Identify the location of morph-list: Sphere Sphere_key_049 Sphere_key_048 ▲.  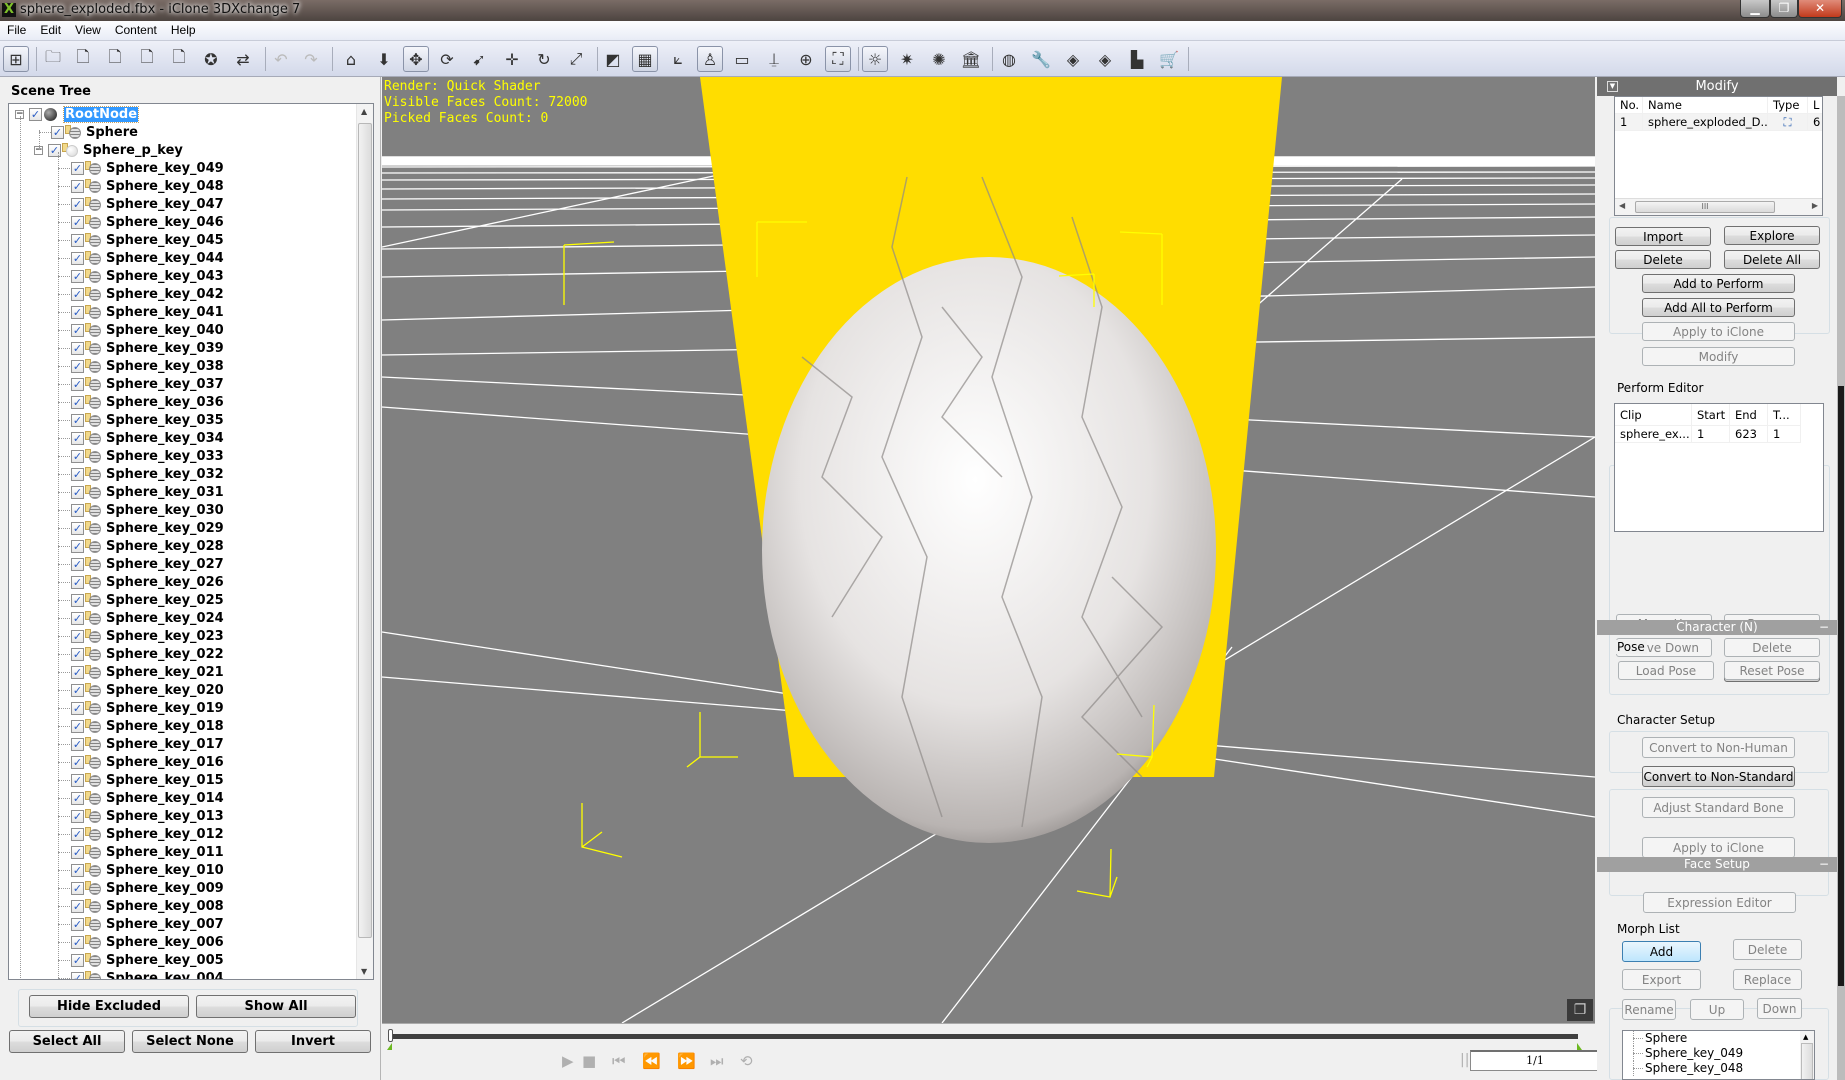
(1718, 1055).